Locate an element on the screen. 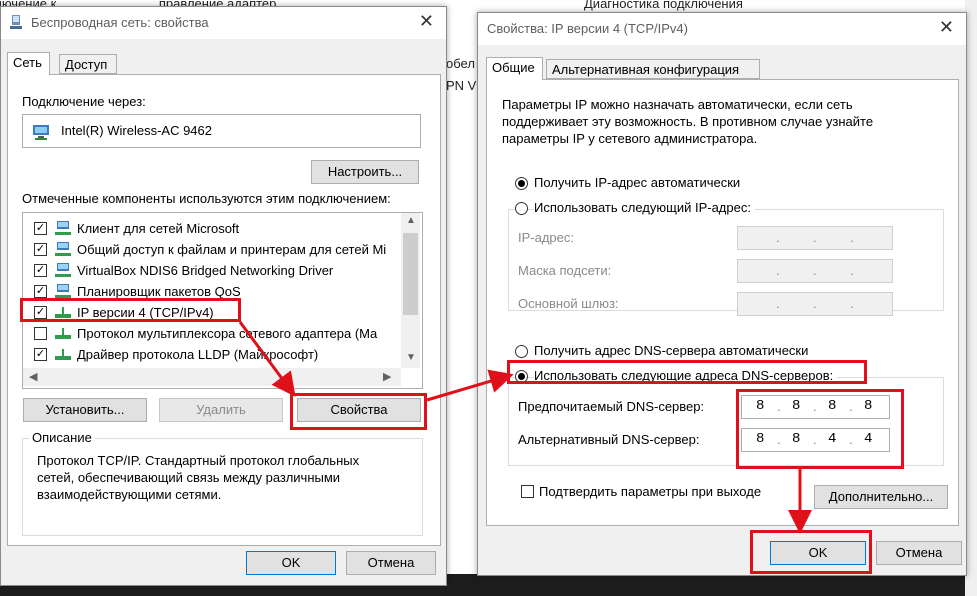 This screenshot has width=977, height=596. ip-manual-label: Использовать следующий IP-адрес: is located at coordinates (644, 207).